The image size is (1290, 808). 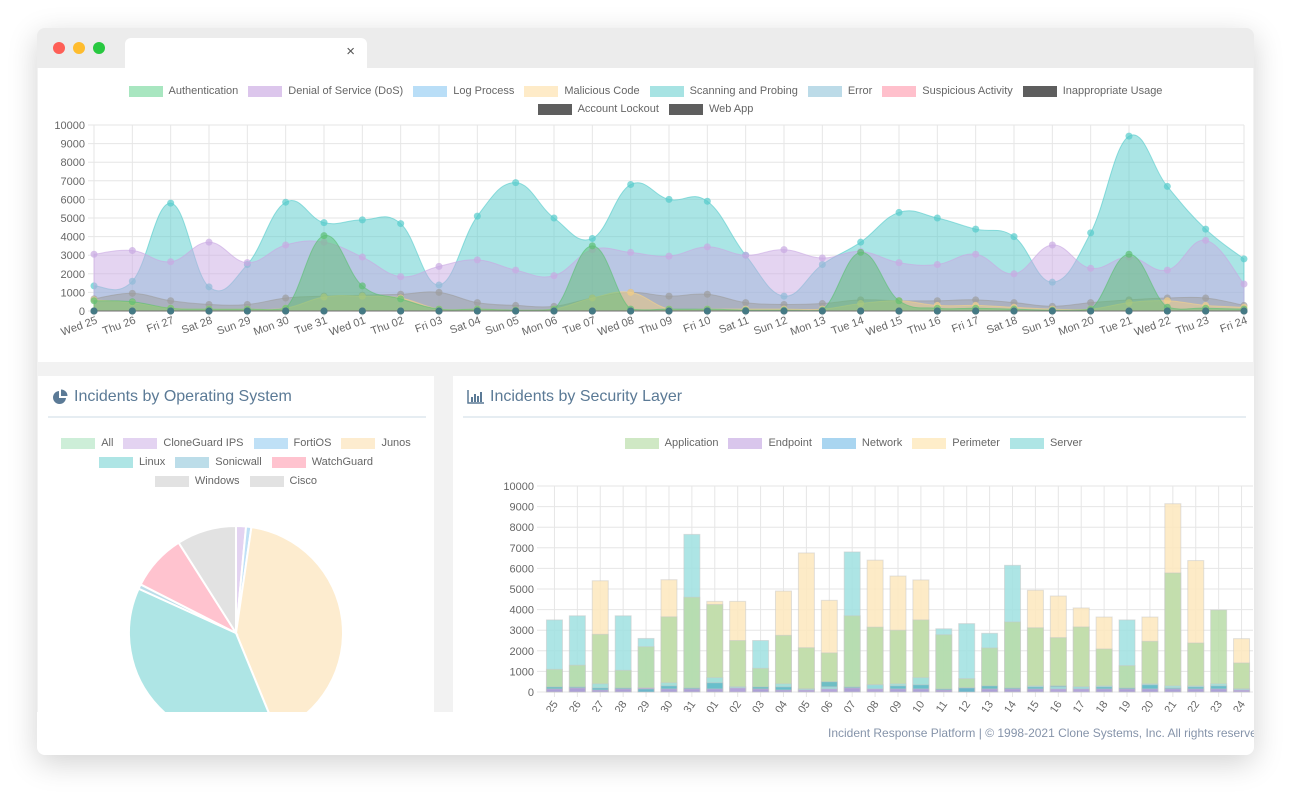 I want to click on x-tick-label: Fri 17, so click(x=965, y=325).